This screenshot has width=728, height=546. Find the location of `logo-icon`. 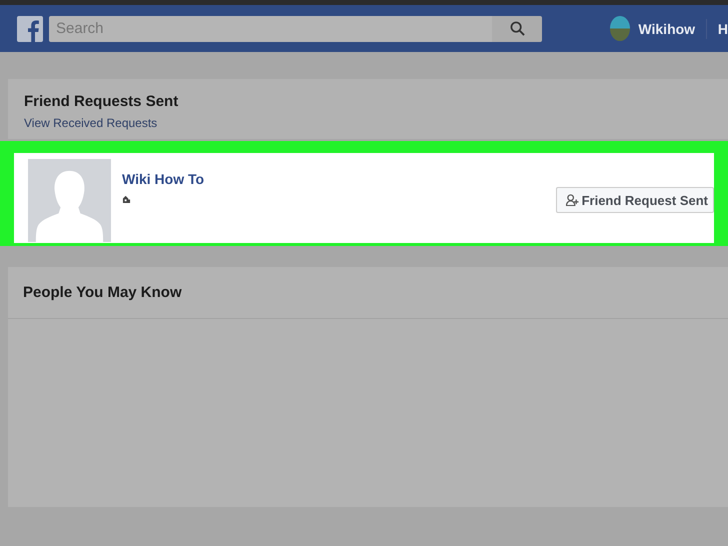

logo-icon is located at coordinates (30, 29).